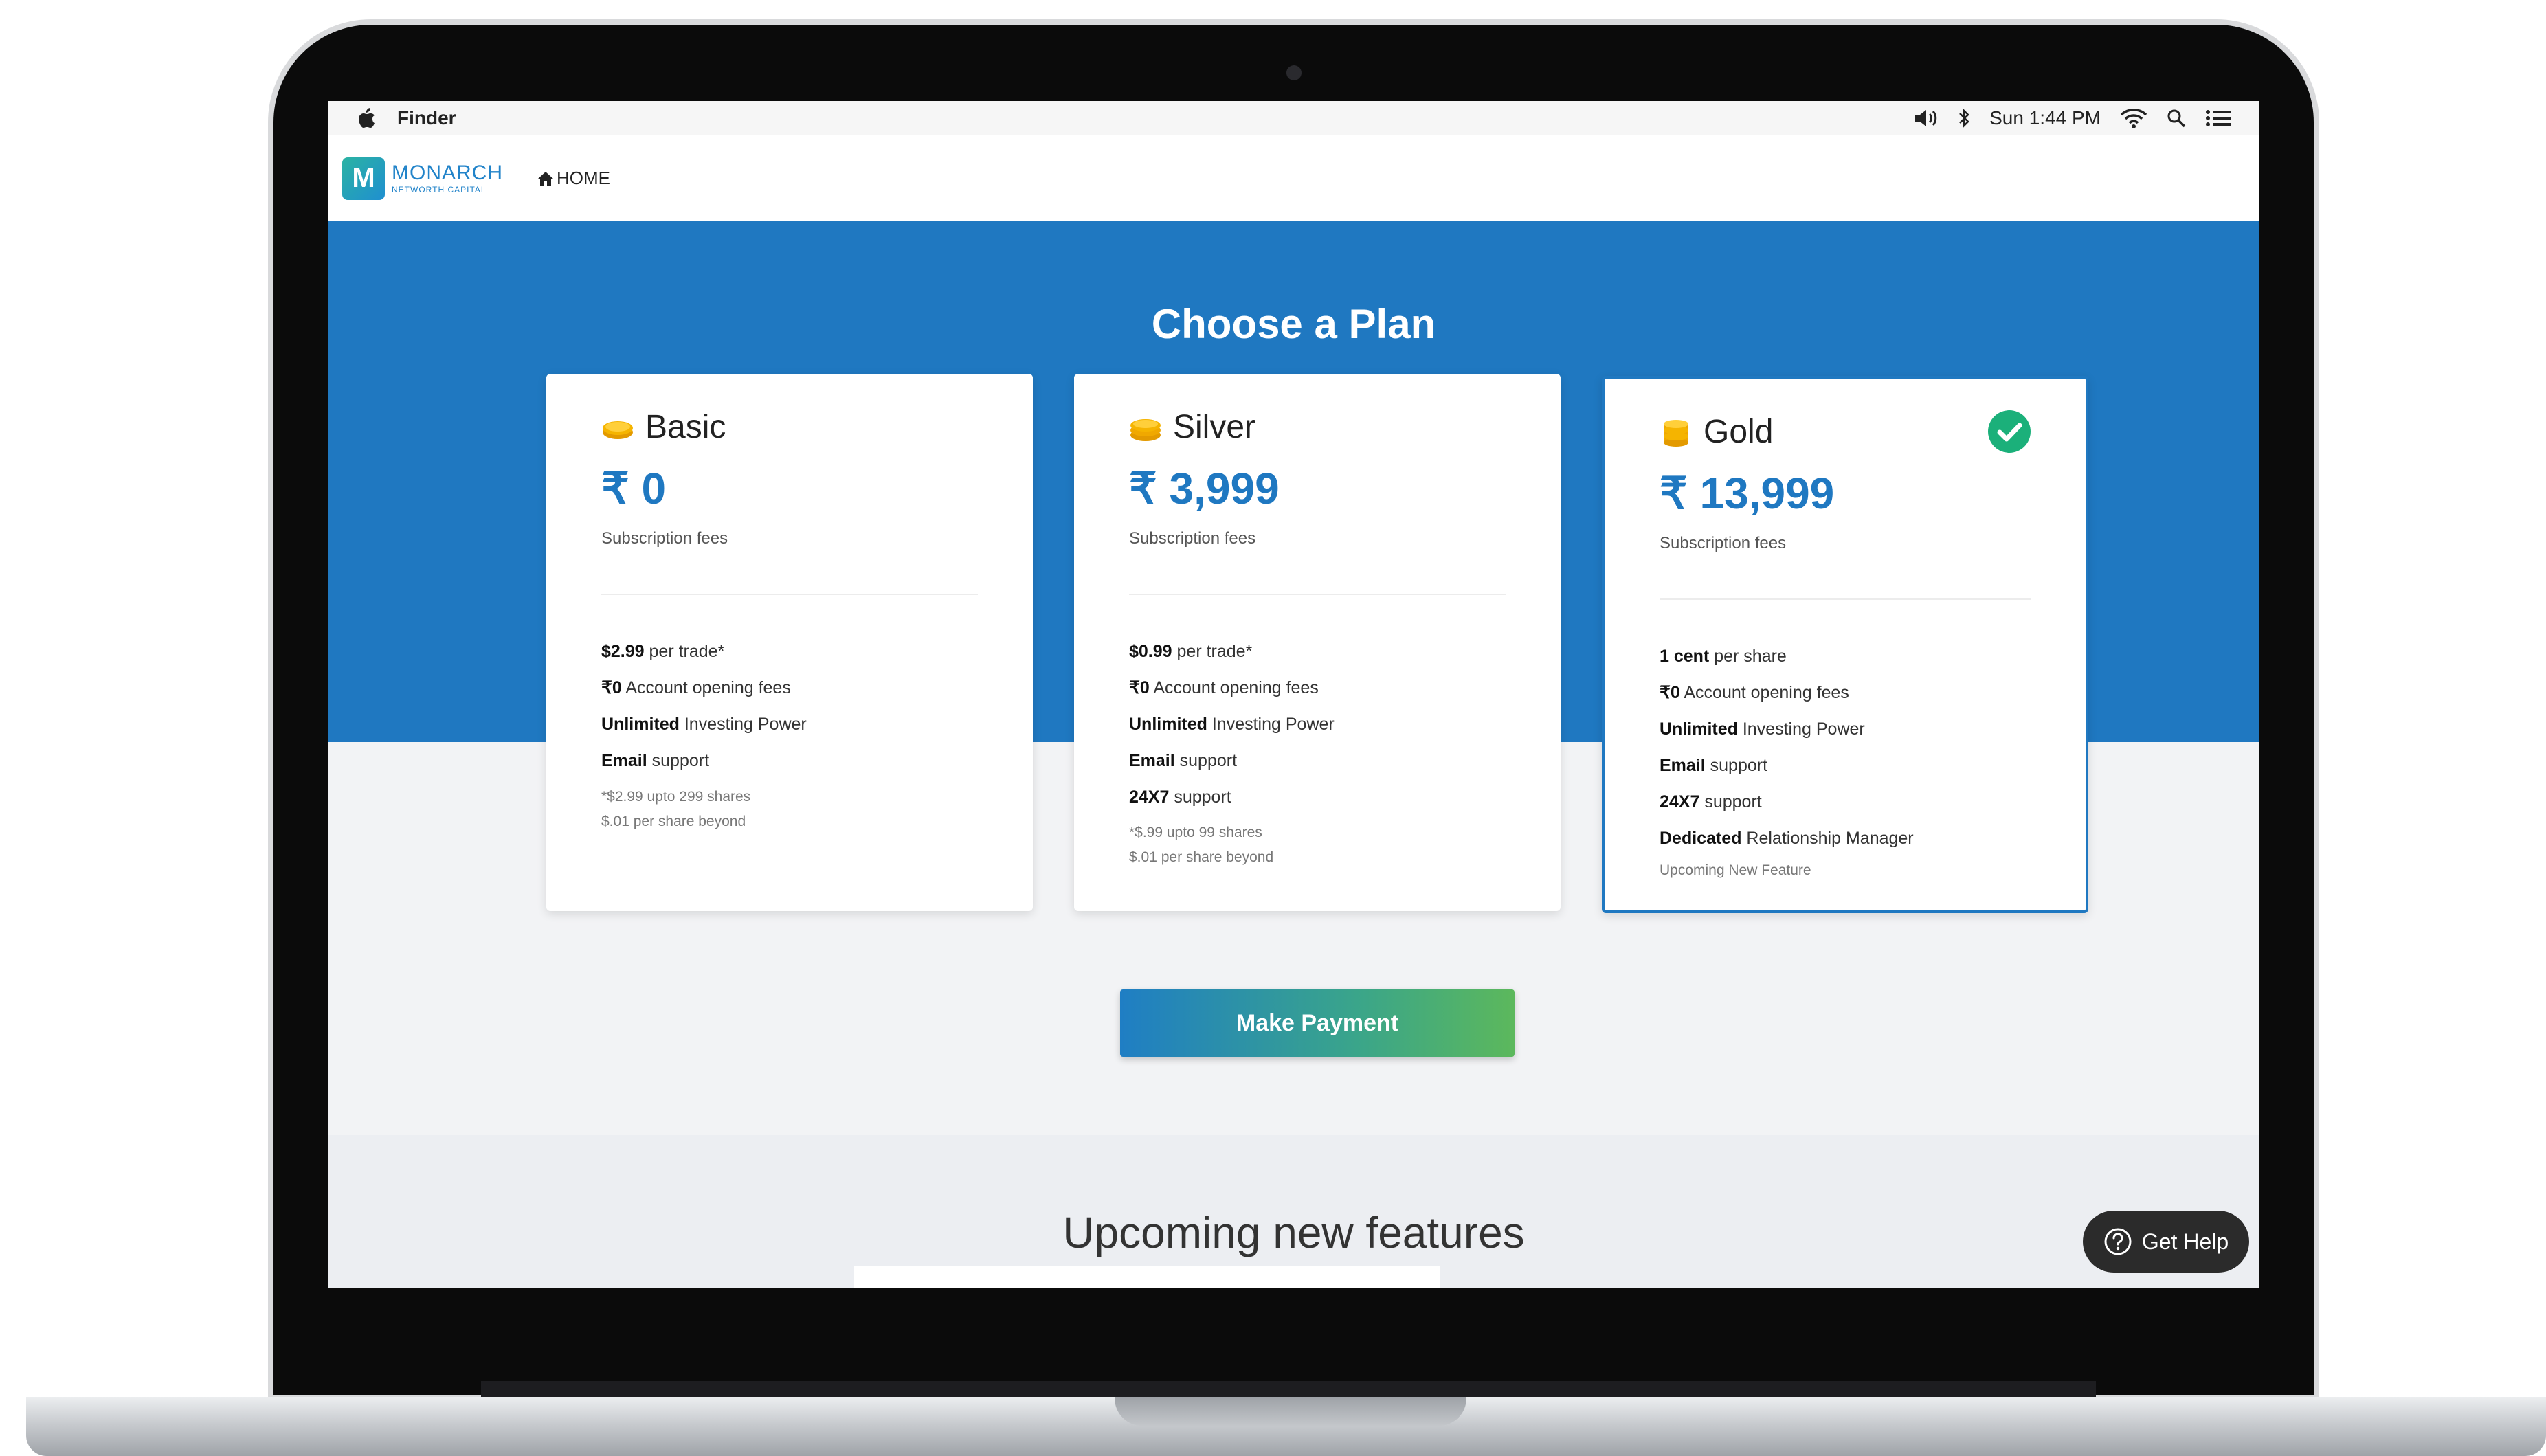  I want to click on make-payment-button: Make Payment, so click(1318, 1023).